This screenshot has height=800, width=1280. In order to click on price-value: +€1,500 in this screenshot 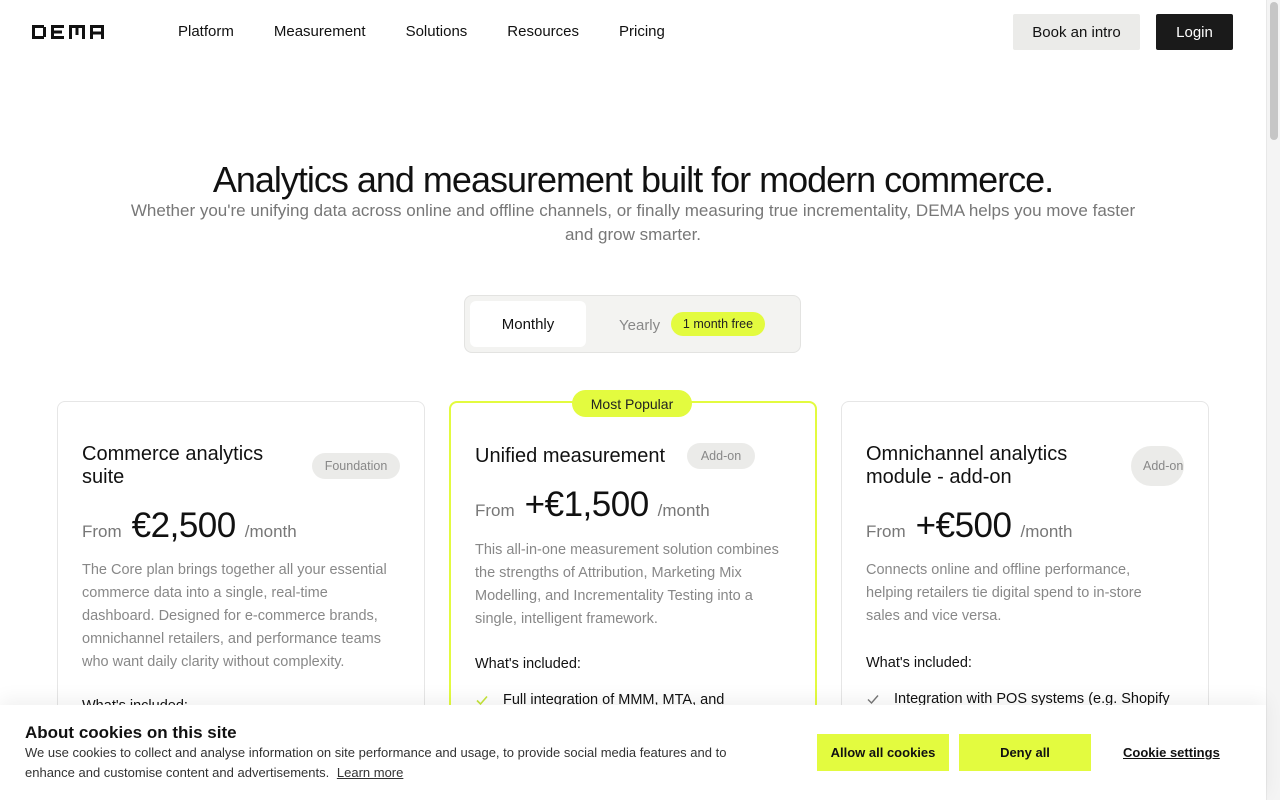, I will do `click(587, 504)`.